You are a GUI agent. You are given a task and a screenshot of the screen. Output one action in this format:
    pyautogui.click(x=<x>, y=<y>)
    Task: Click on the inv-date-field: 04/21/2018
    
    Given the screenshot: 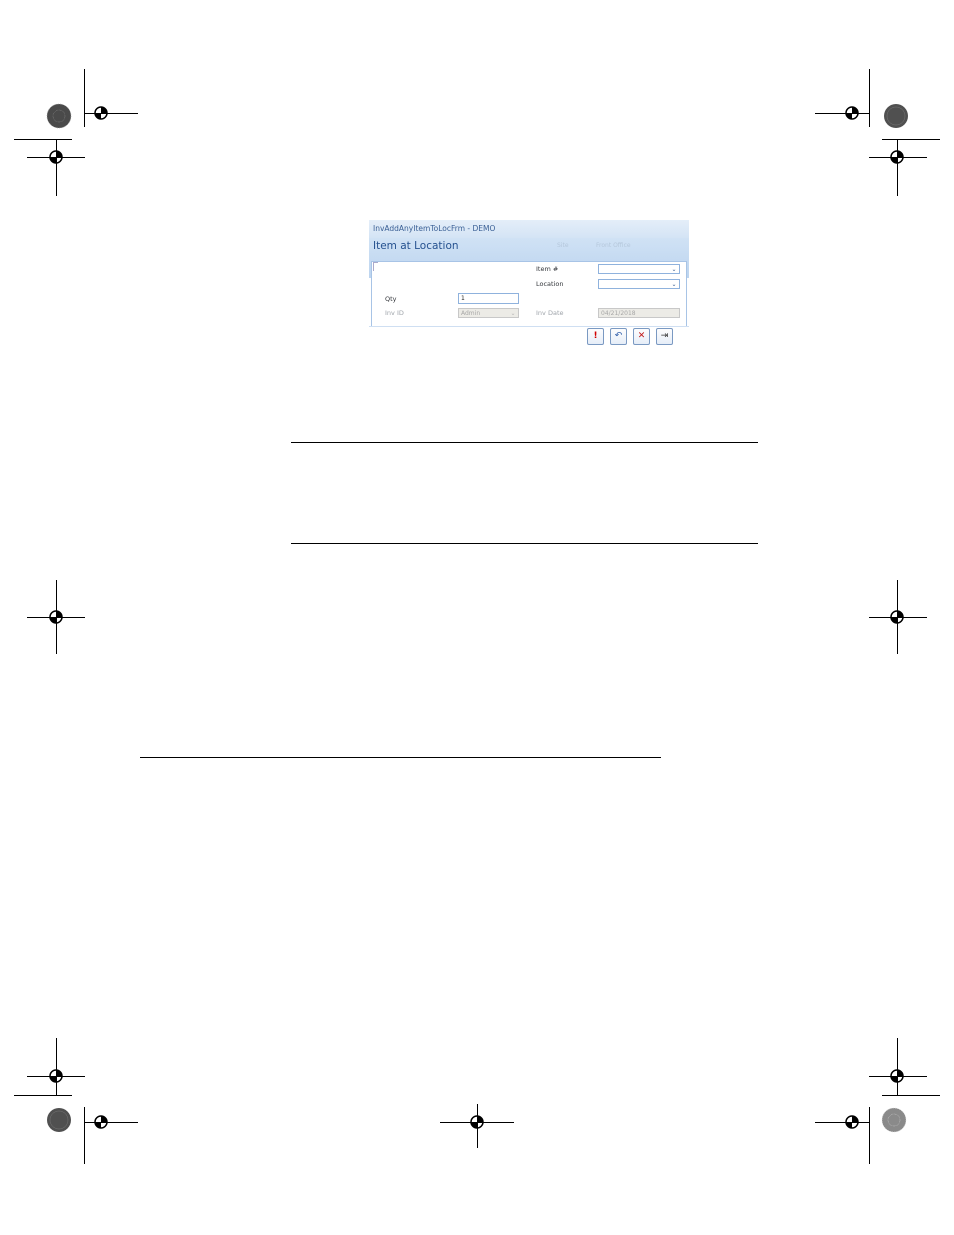 What is the action you would take?
    pyautogui.click(x=639, y=313)
    